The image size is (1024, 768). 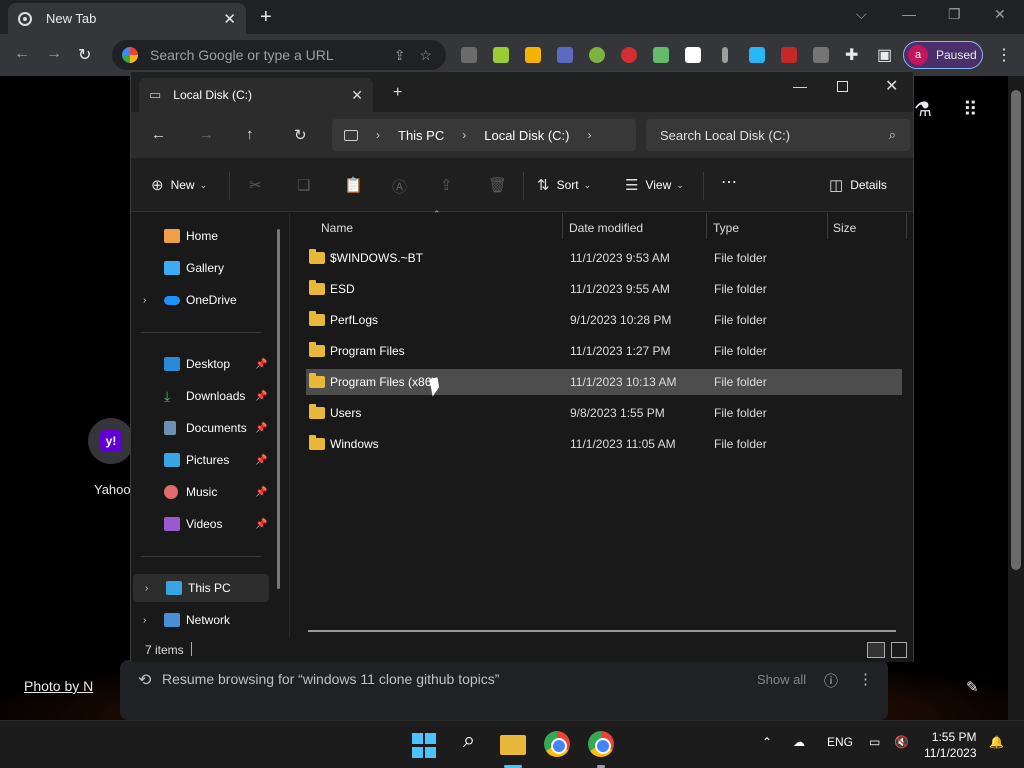 I want to click on notification-bell-icon: 🔔, so click(x=996, y=742).